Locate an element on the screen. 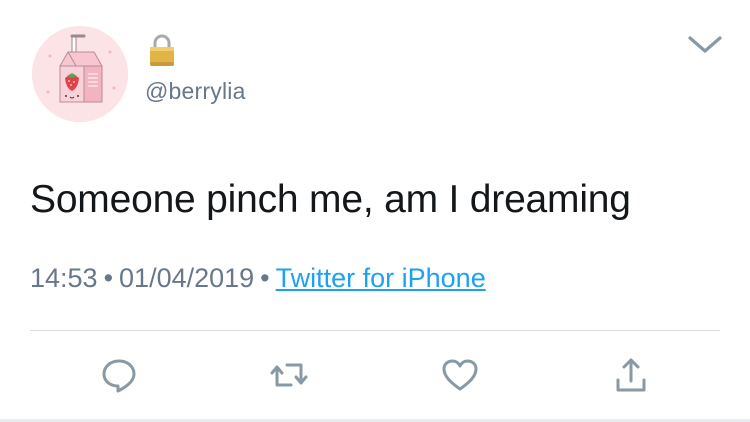  heart-icon is located at coordinates (460, 375).